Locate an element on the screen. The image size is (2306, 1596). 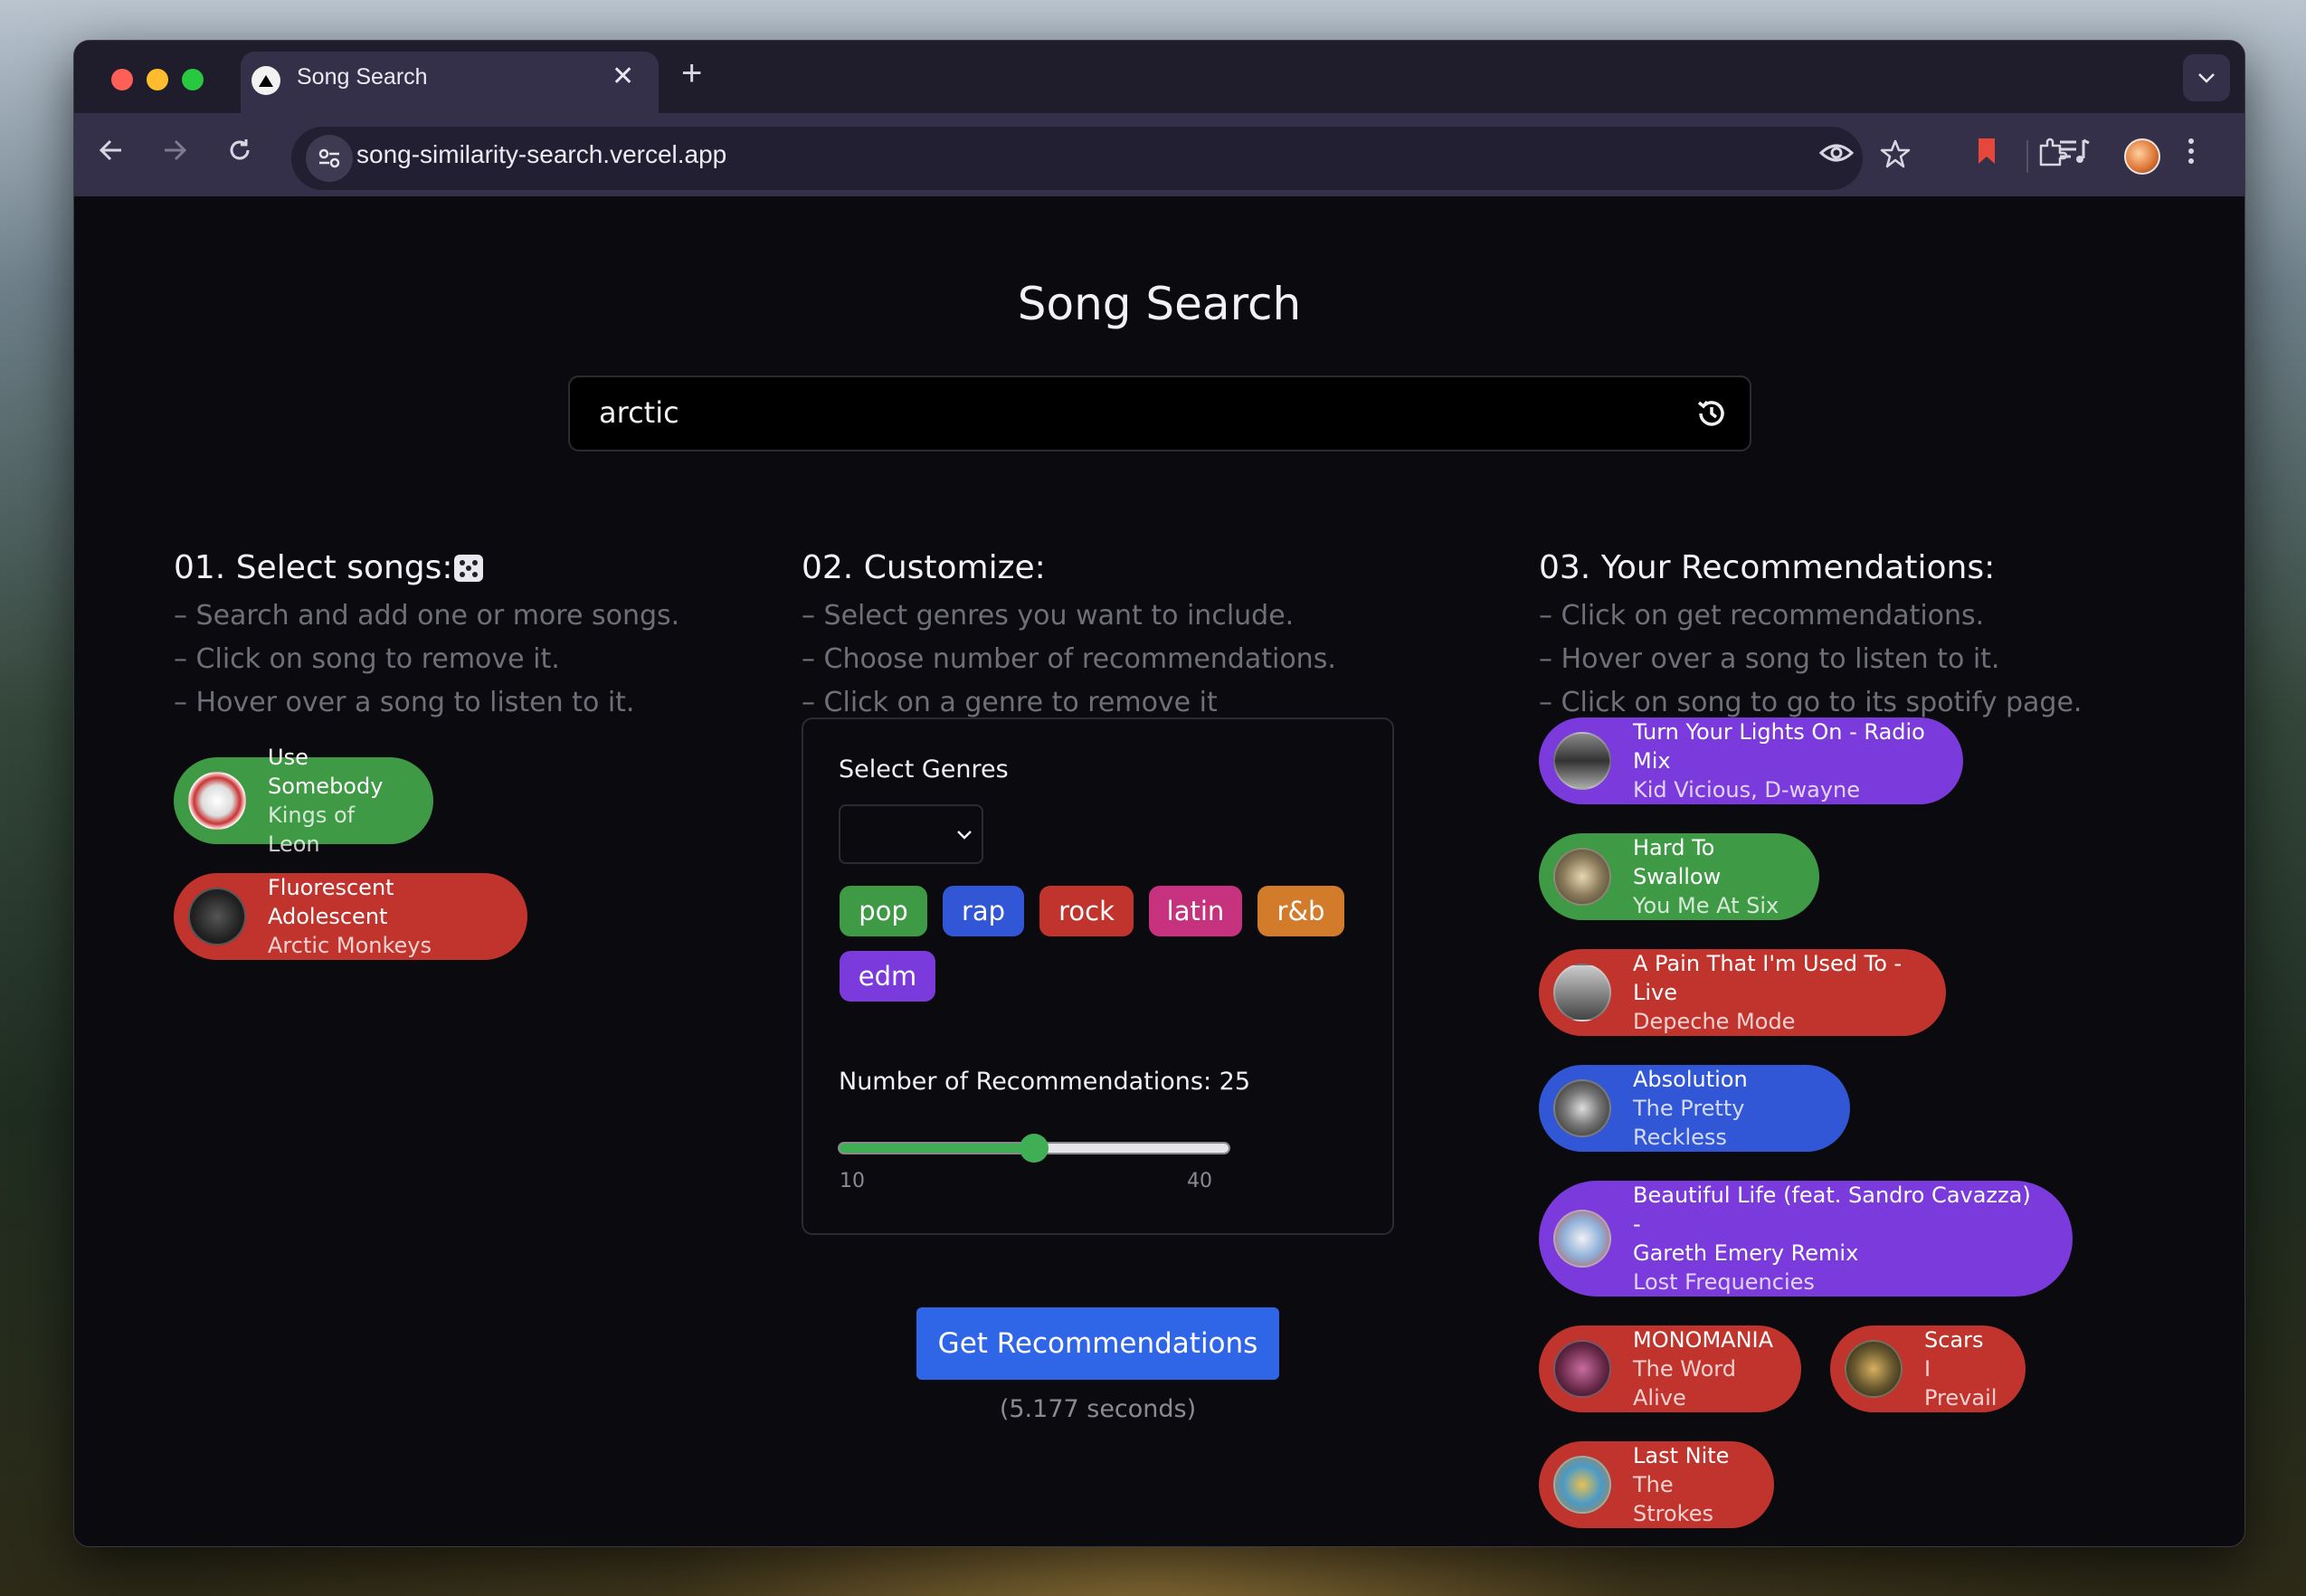
slider-fill is located at coordinates (938, 1149).